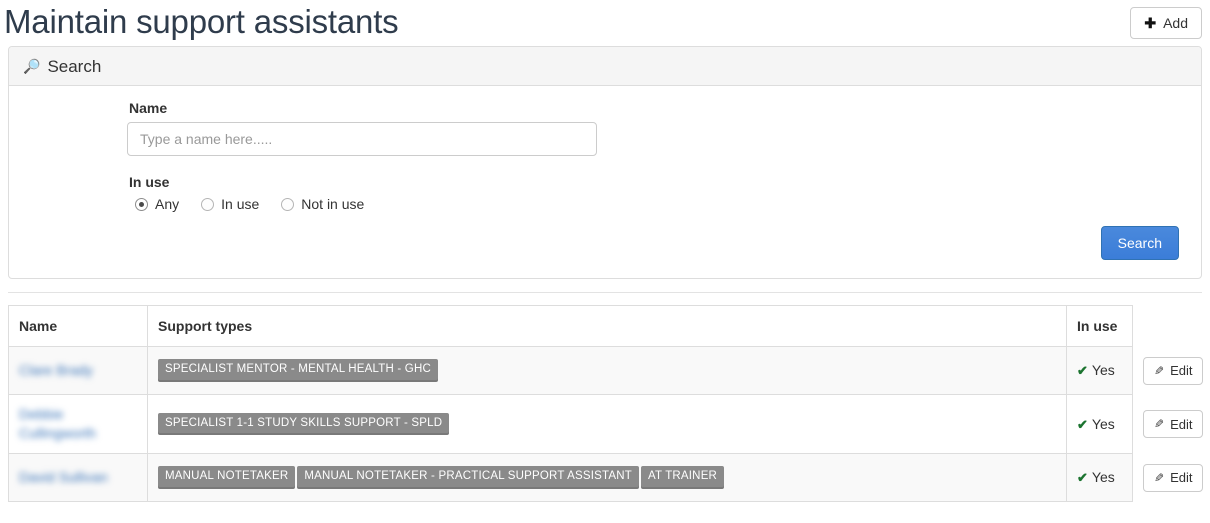 The width and height of the screenshot is (1210, 523). What do you see at coordinates (78, 326) in the screenshot?
I see `column-header-name: Name` at bounding box center [78, 326].